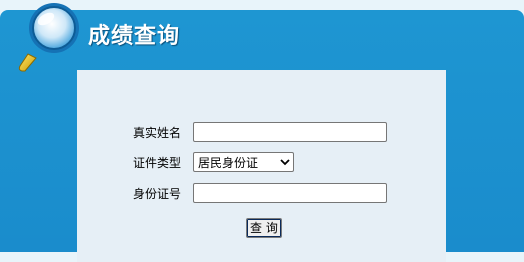  I want to click on id-number-input, so click(290, 193).